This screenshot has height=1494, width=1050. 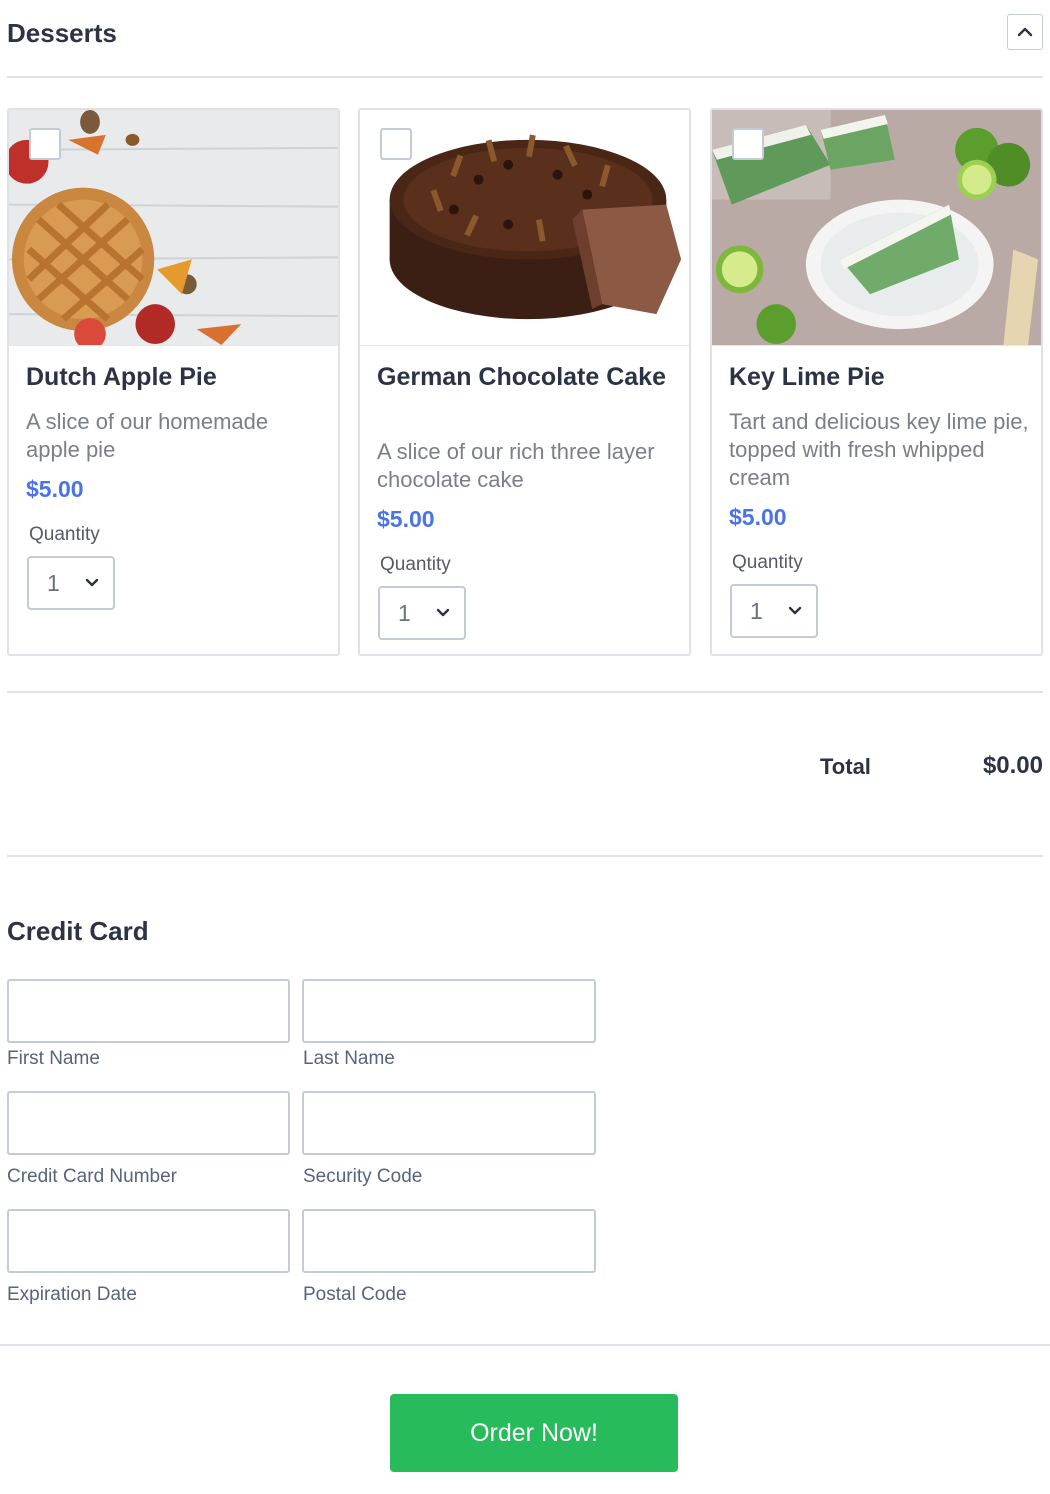 I want to click on credit-card-title: Credit Card, so click(x=78, y=931).